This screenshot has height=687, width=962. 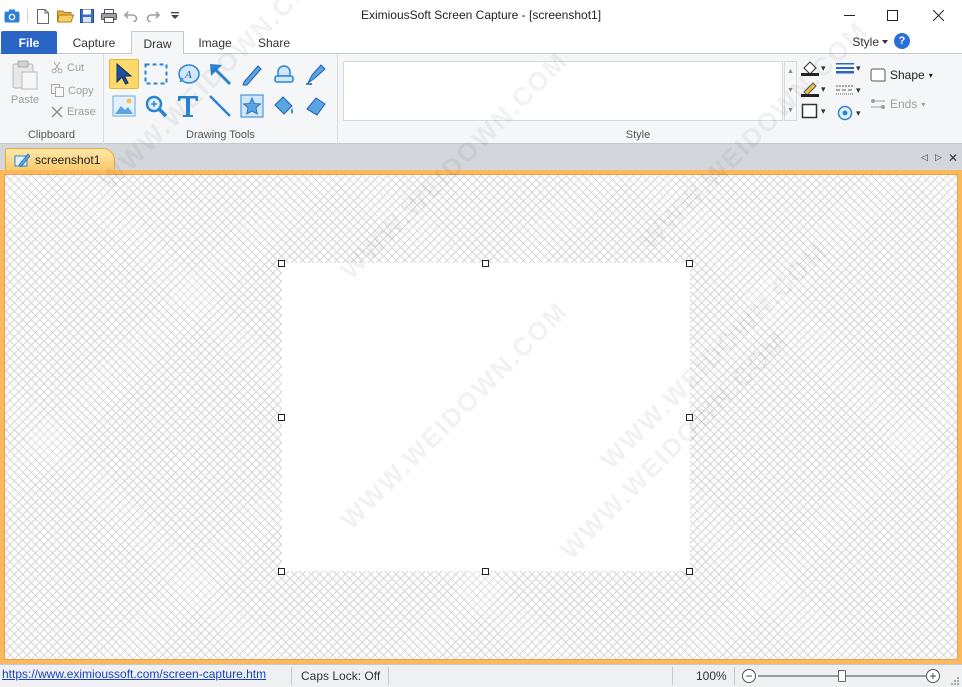 I want to click on line-ends-icon, so click(x=878, y=104).